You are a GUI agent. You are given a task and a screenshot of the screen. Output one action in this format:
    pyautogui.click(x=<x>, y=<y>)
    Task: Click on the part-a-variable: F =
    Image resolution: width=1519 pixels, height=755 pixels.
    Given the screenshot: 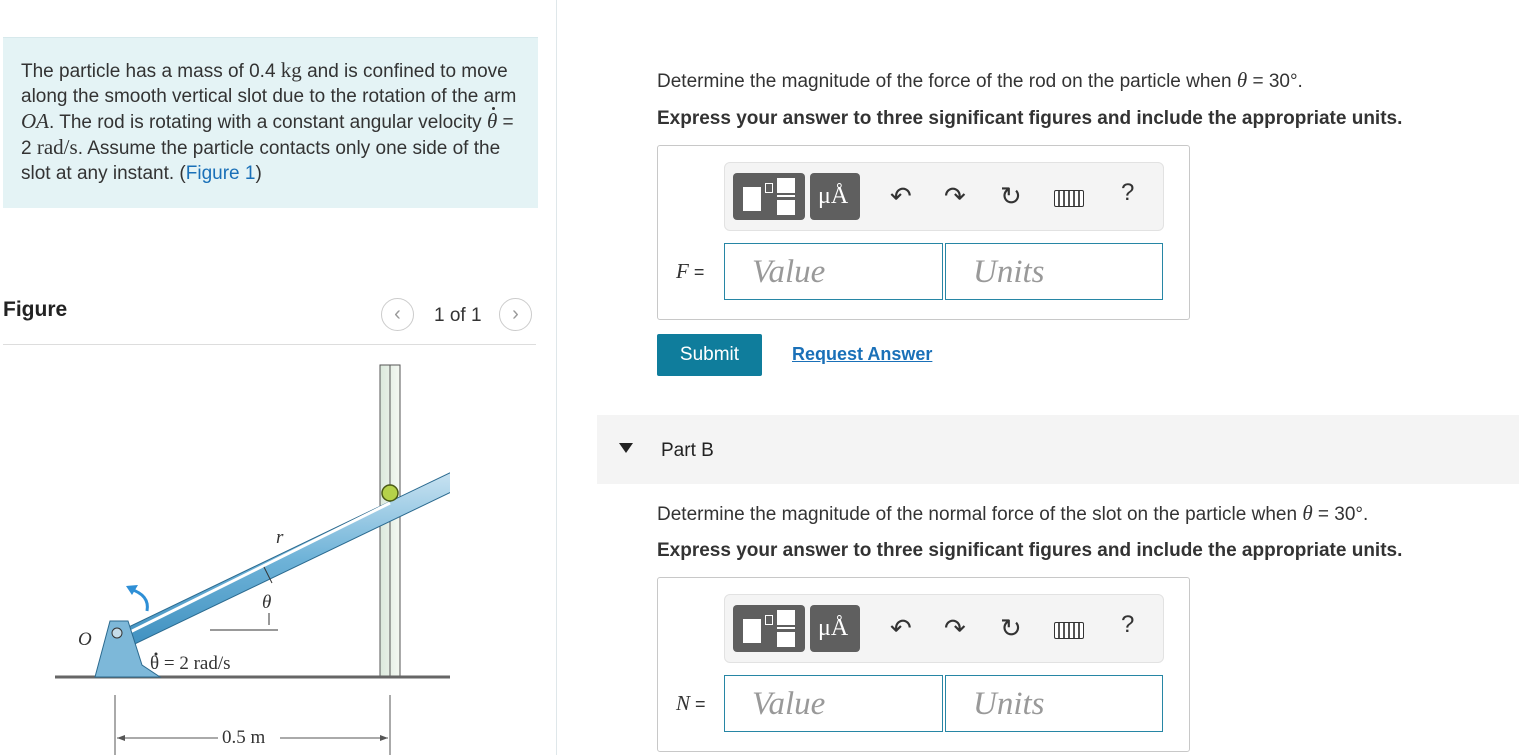 What is the action you would take?
    pyautogui.click(x=690, y=271)
    